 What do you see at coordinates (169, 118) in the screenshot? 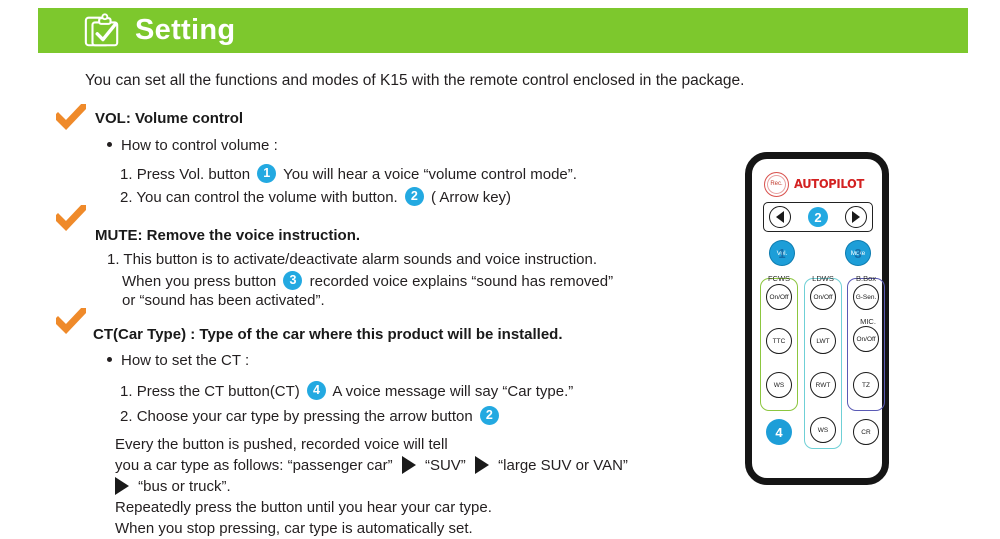
I see `section-heading-vol: VOL: Volume control` at bounding box center [169, 118].